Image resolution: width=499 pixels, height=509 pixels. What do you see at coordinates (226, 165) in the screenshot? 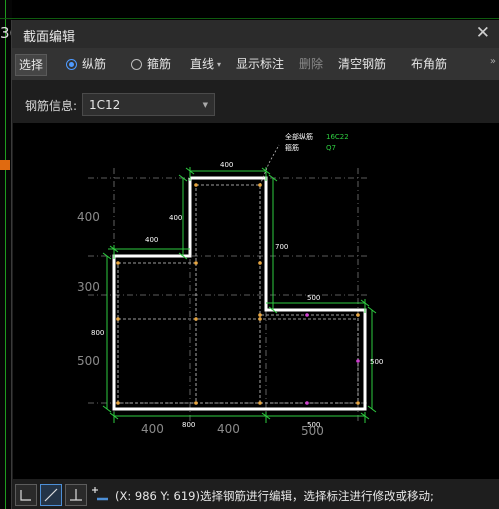
I see `dim-top: 400` at bounding box center [226, 165].